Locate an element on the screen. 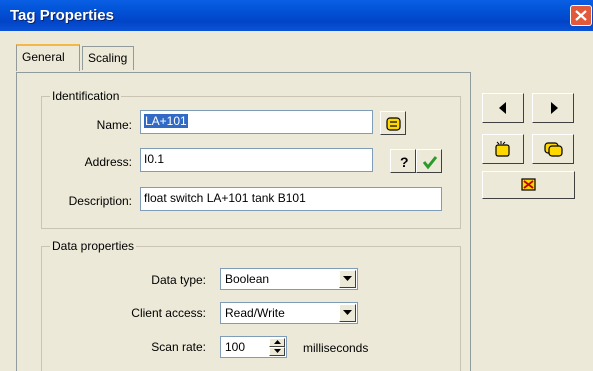  client-access-select: Read/Write is located at coordinates (289, 313).